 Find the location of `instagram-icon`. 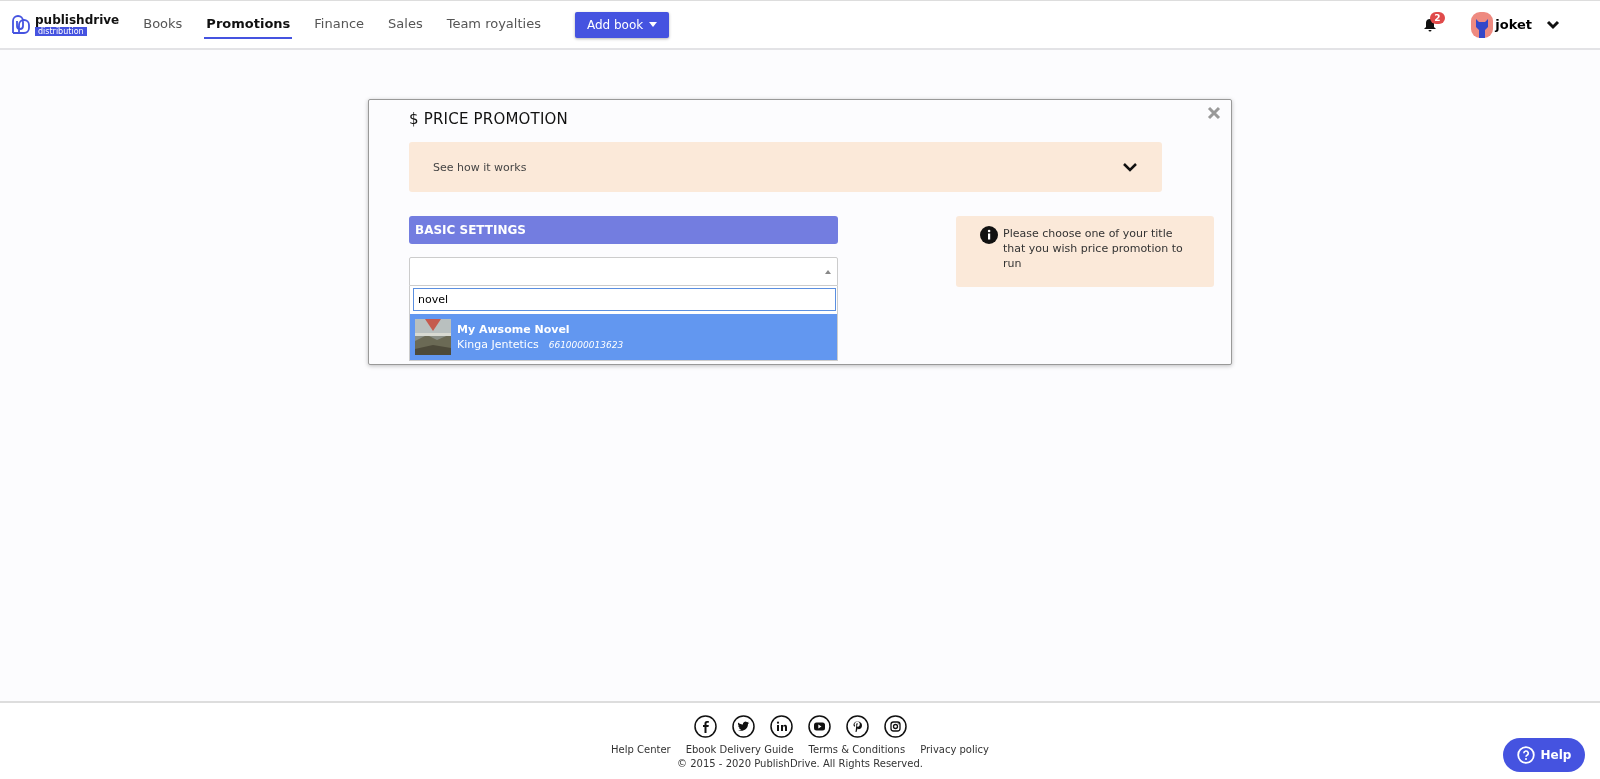

instagram-icon is located at coordinates (895, 726).